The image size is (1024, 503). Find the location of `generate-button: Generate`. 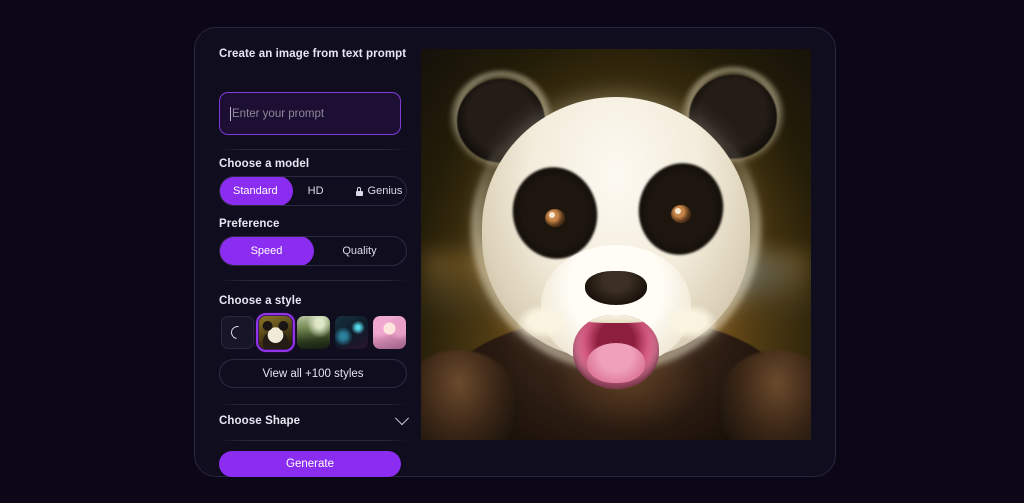

generate-button: Generate is located at coordinates (310, 464).